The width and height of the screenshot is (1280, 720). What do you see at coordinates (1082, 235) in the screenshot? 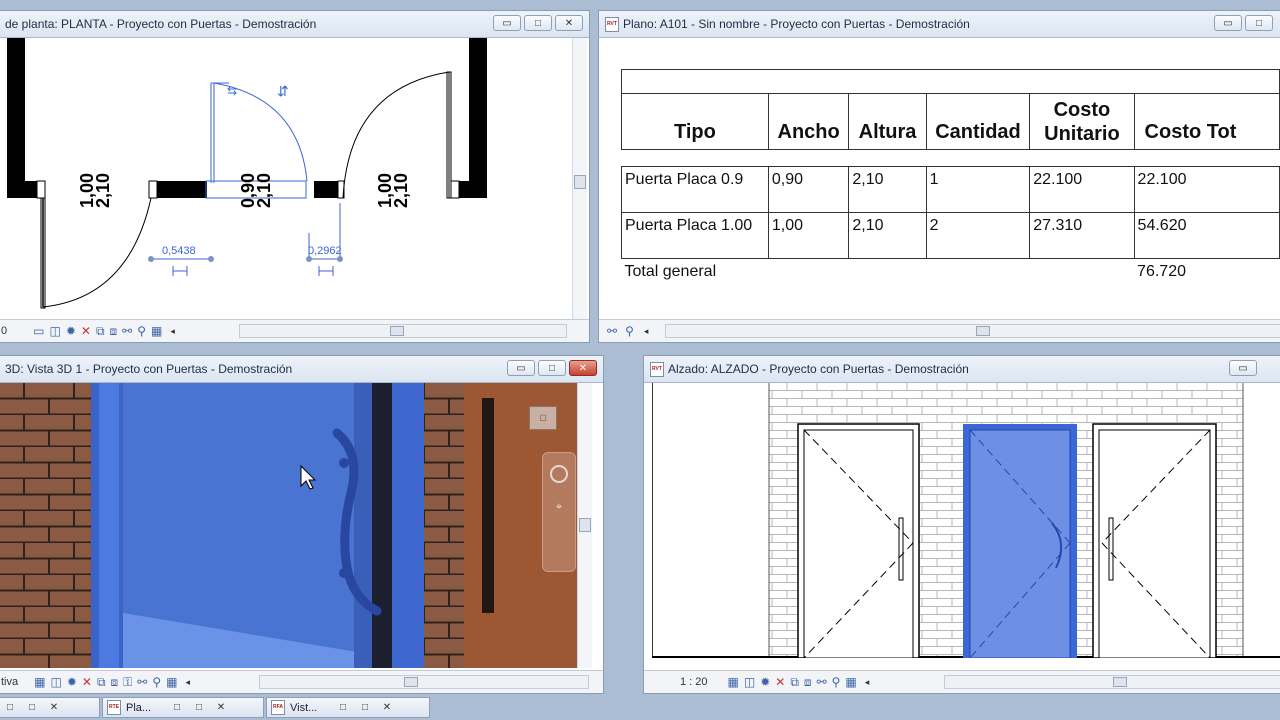
I see `cell-costo-unitario: 27.310` at bounding box center [1082, 235].